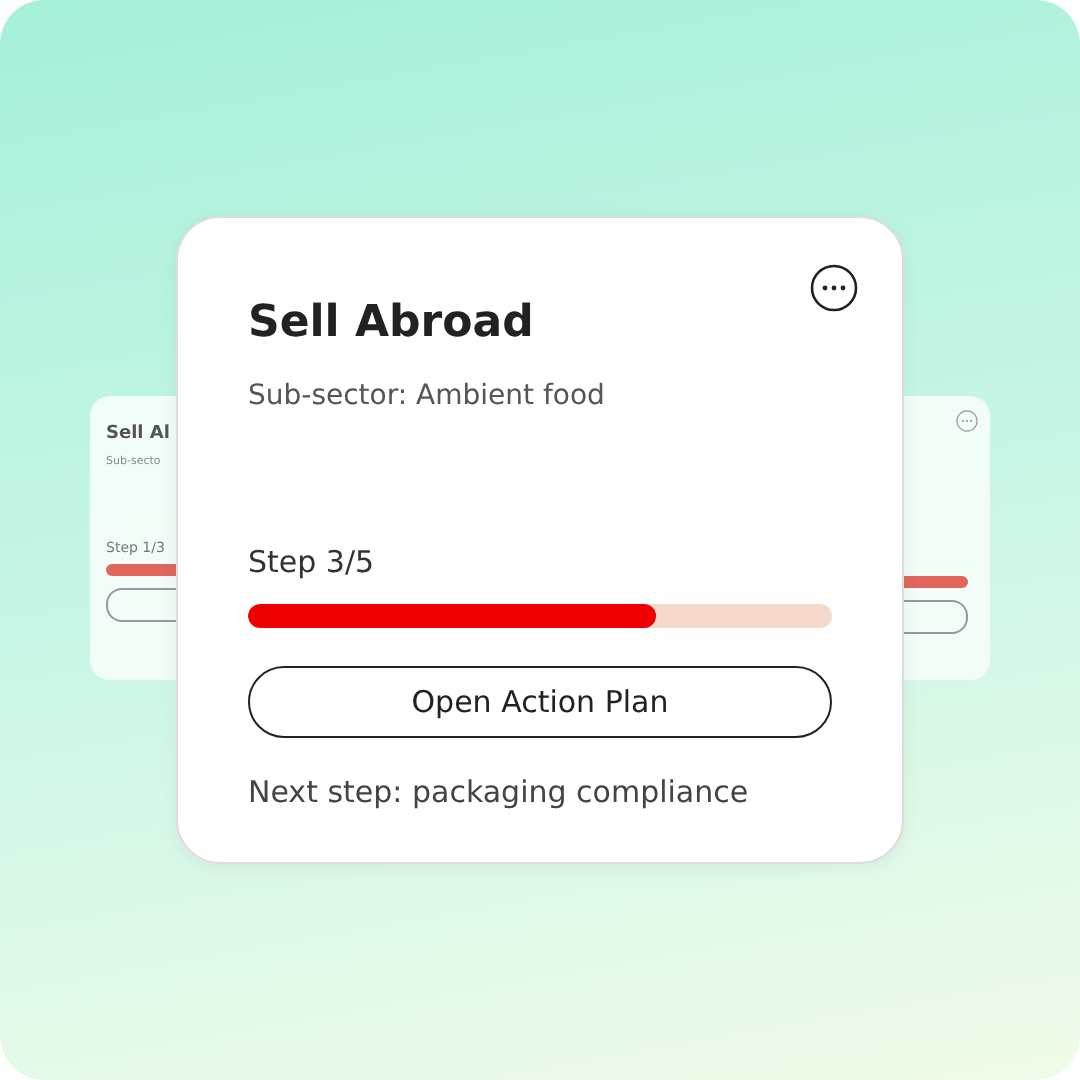 Image resolution: width=1080 pixels, height=1080 pixels. I want to click on card-subtitle: Sub-sector: Ambient food, so click(427, 396).